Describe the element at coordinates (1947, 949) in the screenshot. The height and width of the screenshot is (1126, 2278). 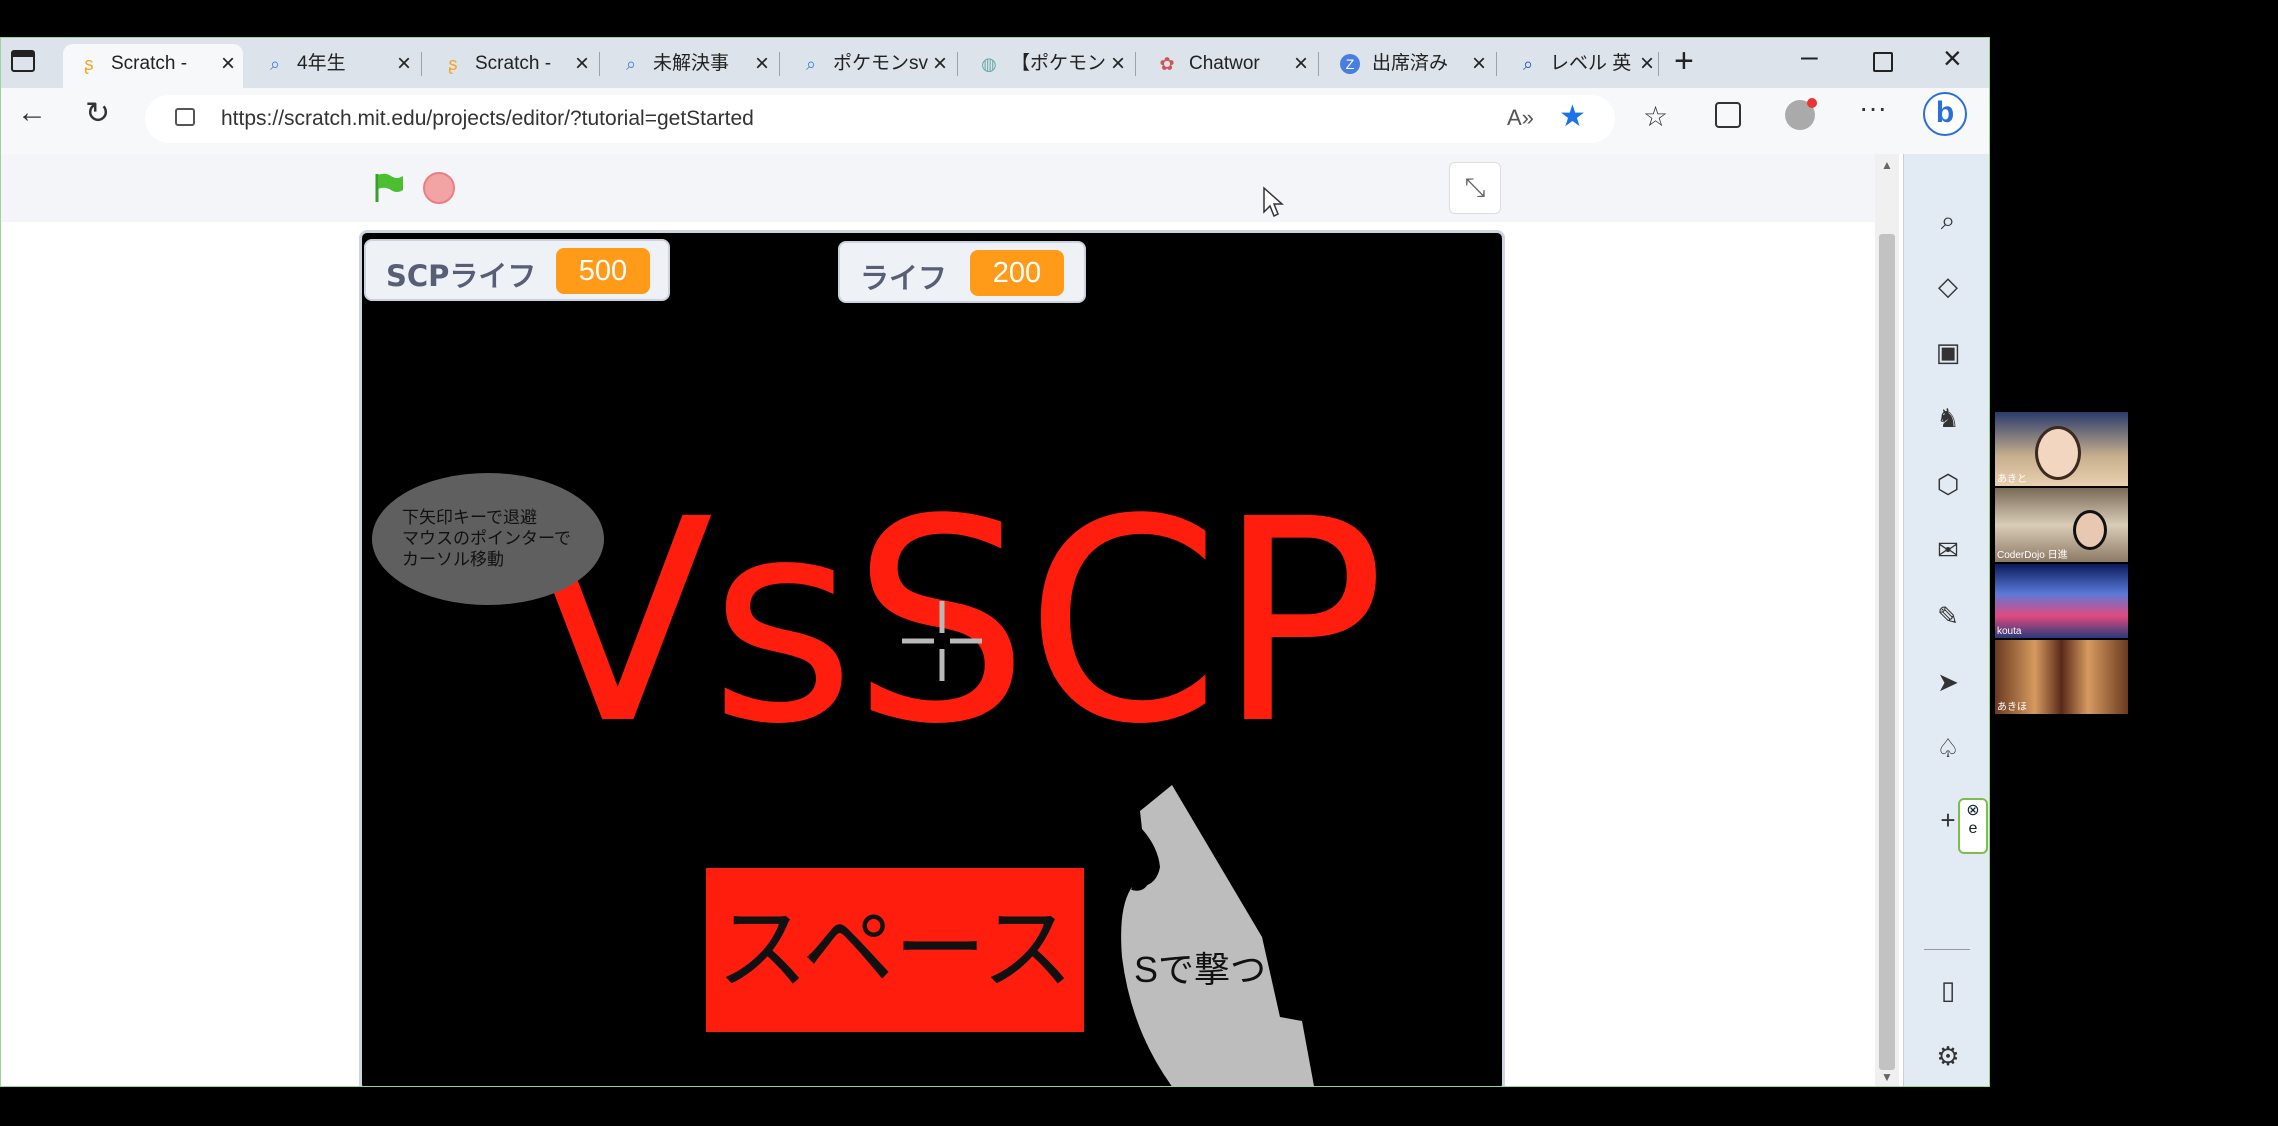
I see `sidebar-divider` at that location.